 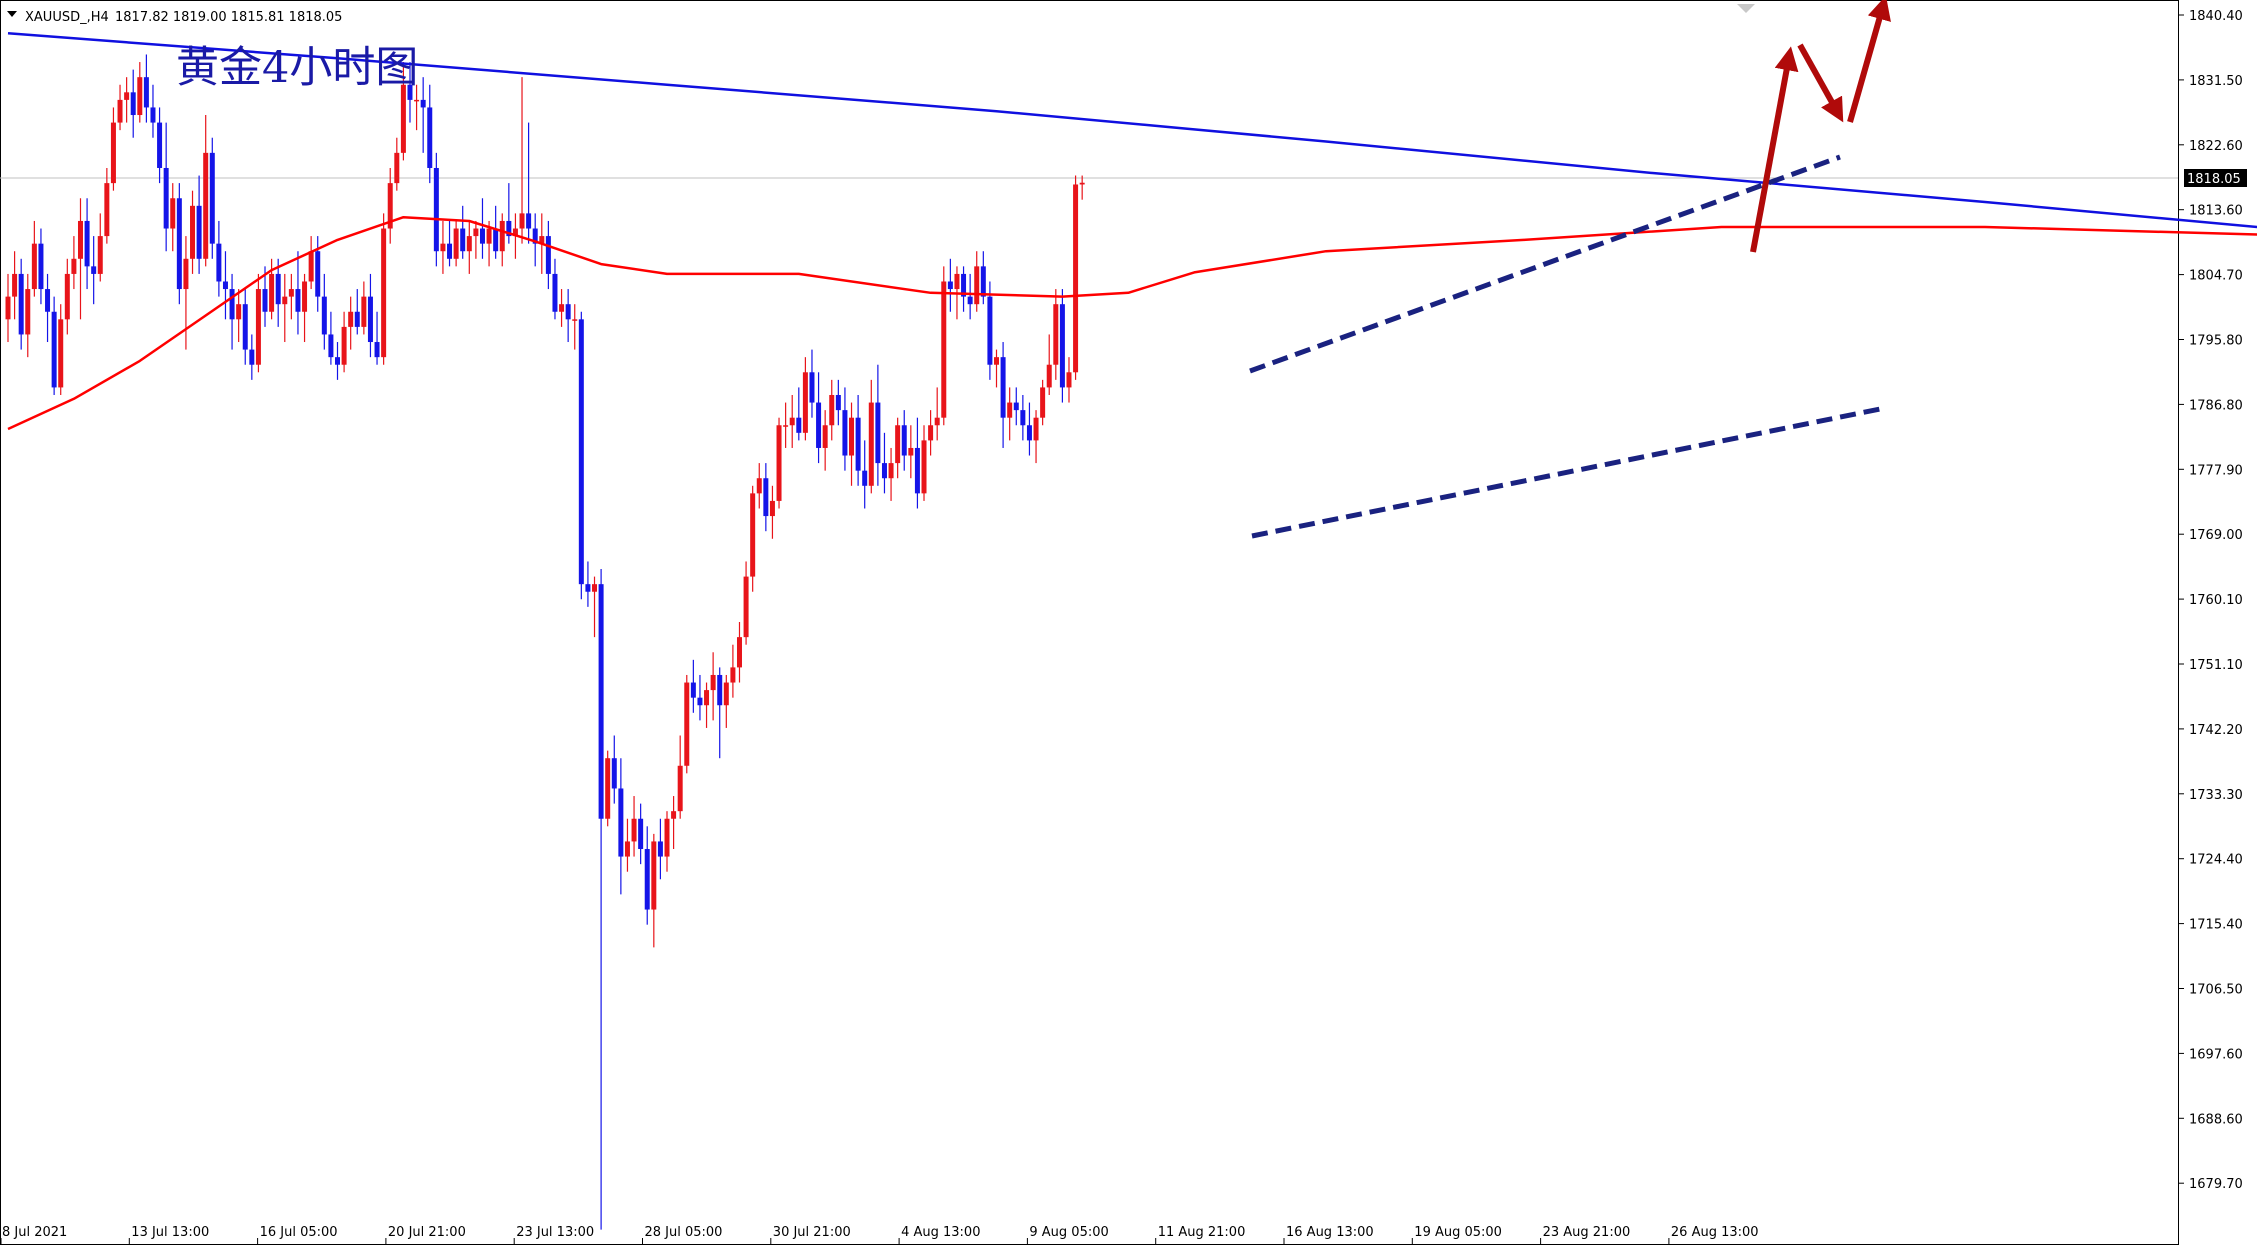 I want to click on y-tick-label: 1715.40, so click(x=2216, y=925).